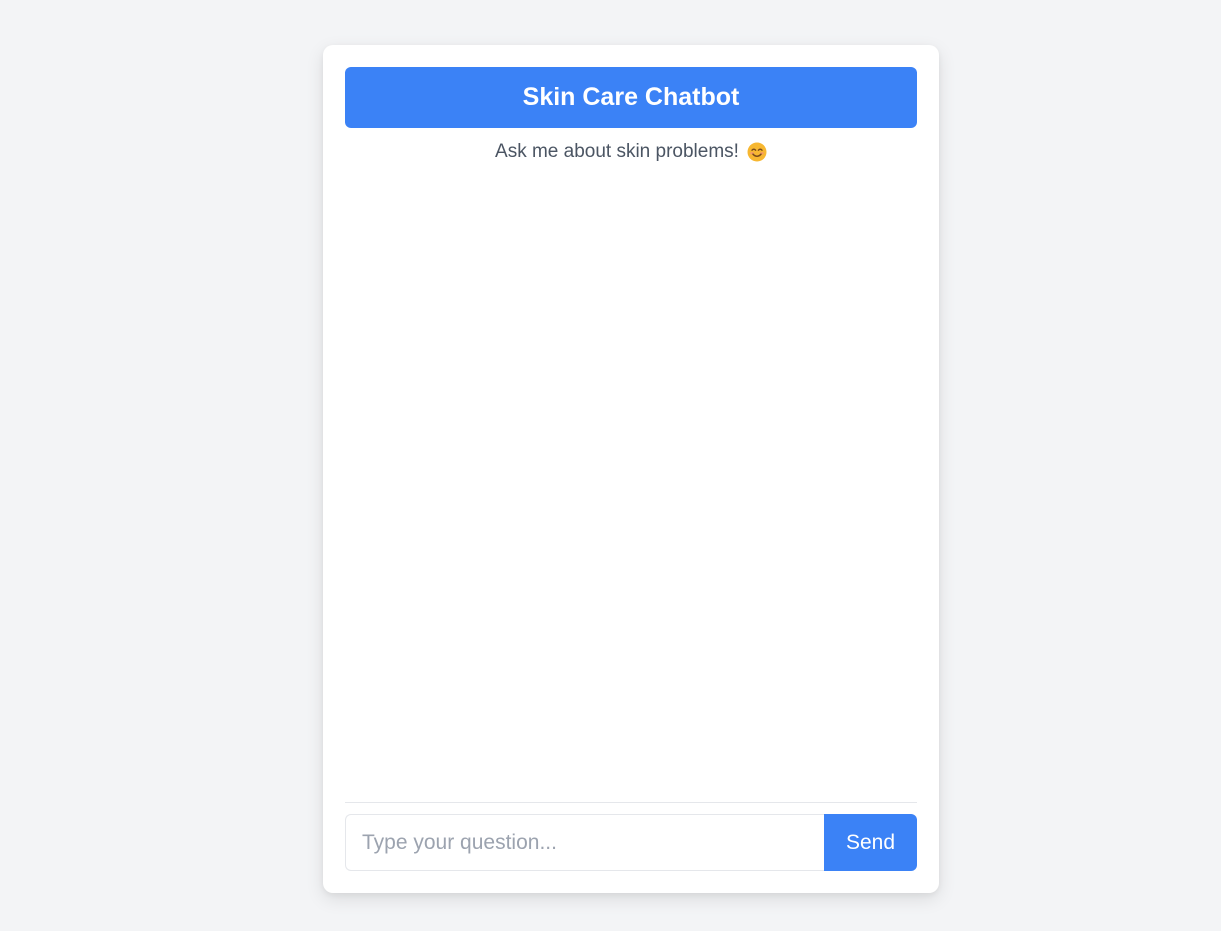  I want to click on chat-title: Skin Care Chatbot, so click(631, 97).